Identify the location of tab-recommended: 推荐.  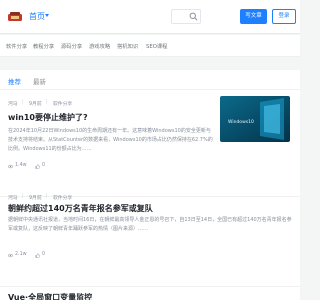
(14, 81).